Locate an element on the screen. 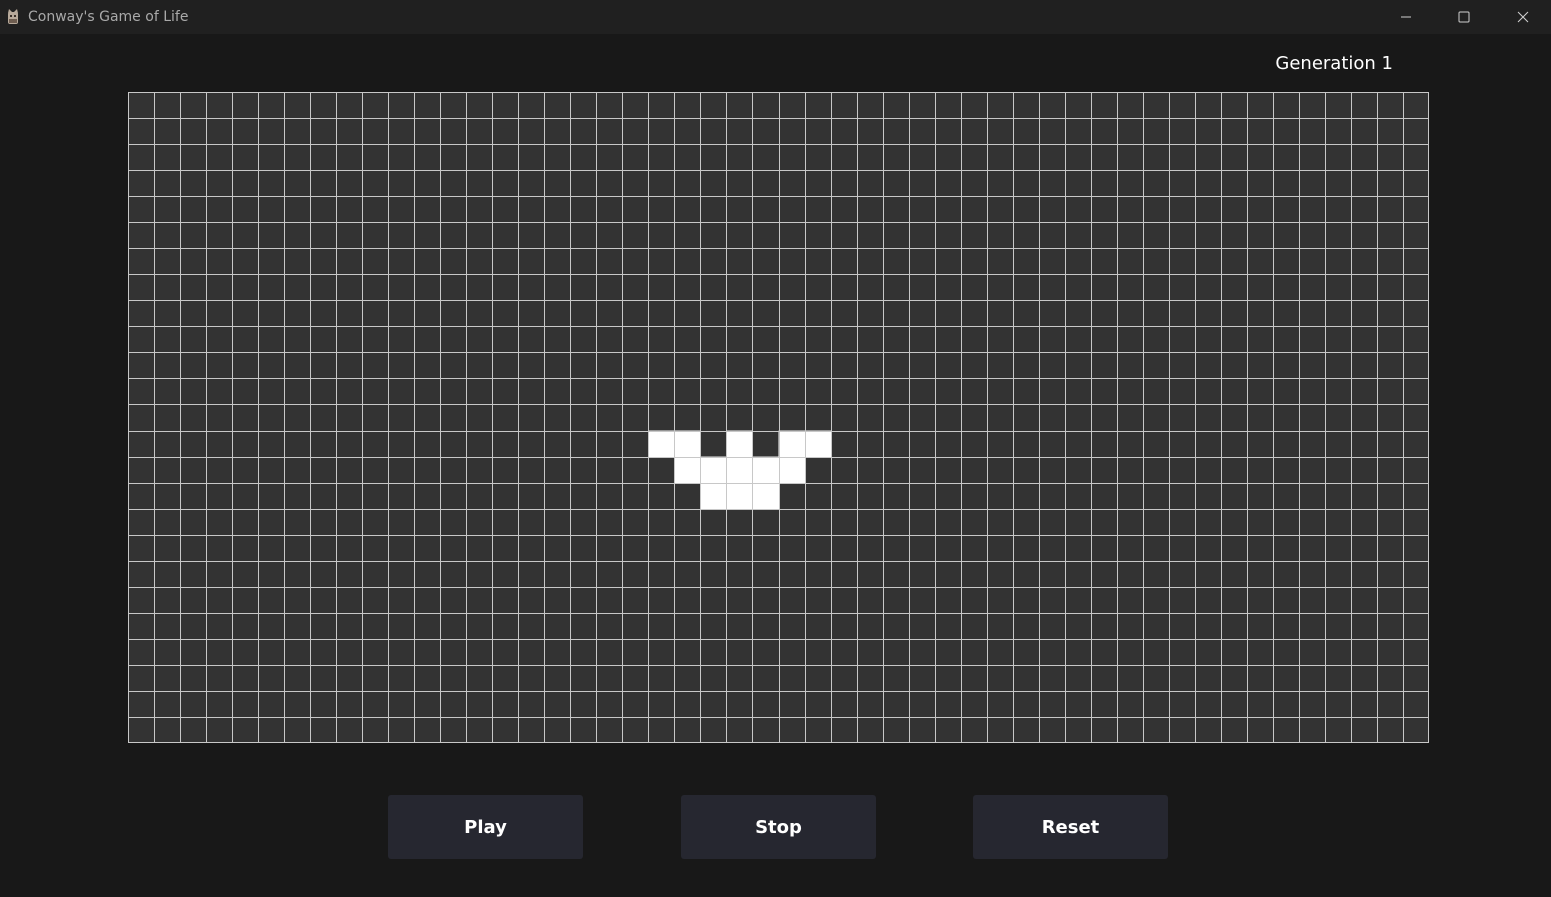  window-title: Conway's Game of Life is located at coordinates (108, 17).